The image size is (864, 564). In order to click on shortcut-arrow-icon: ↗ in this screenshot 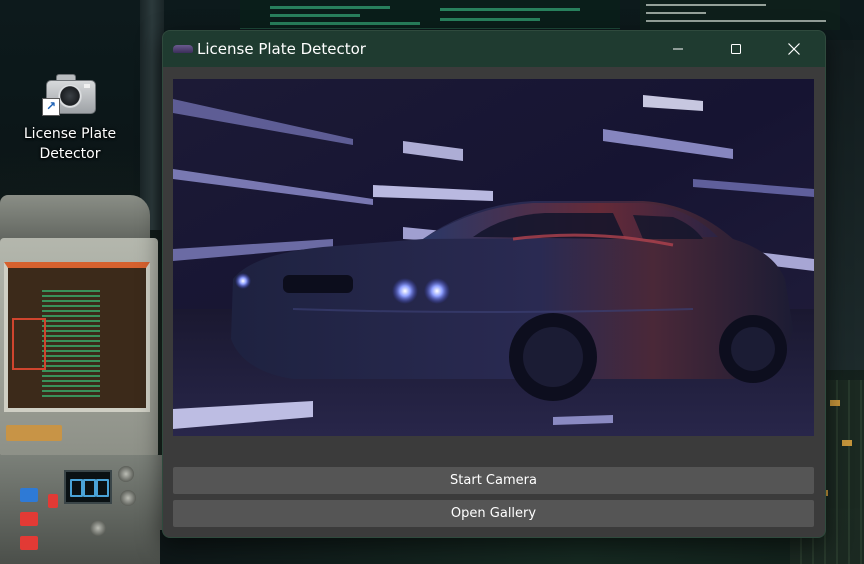, I will do `click(51, 107)`.